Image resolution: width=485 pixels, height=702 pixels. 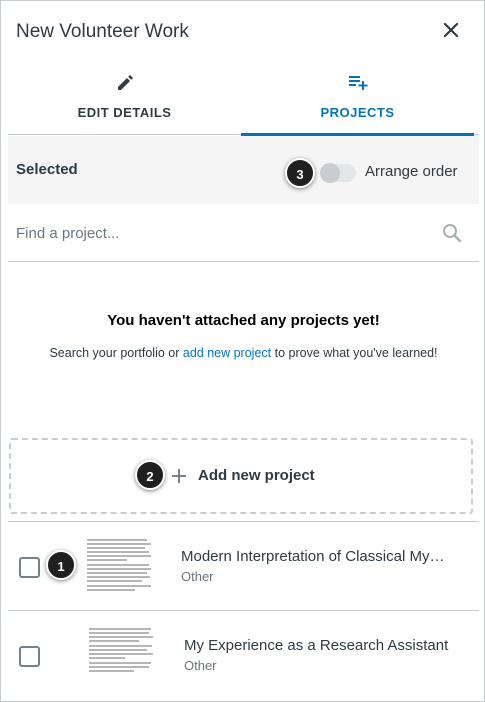 What do you see at coordinates (125, 82) in the screenshot?
I see `pencil-icon` at bounding box center [125, 82].